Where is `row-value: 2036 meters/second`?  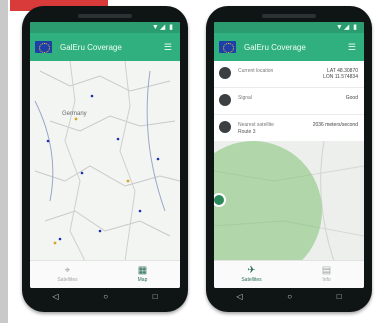
row-value: 2036 meters/second is located at coordinates (335, 125).